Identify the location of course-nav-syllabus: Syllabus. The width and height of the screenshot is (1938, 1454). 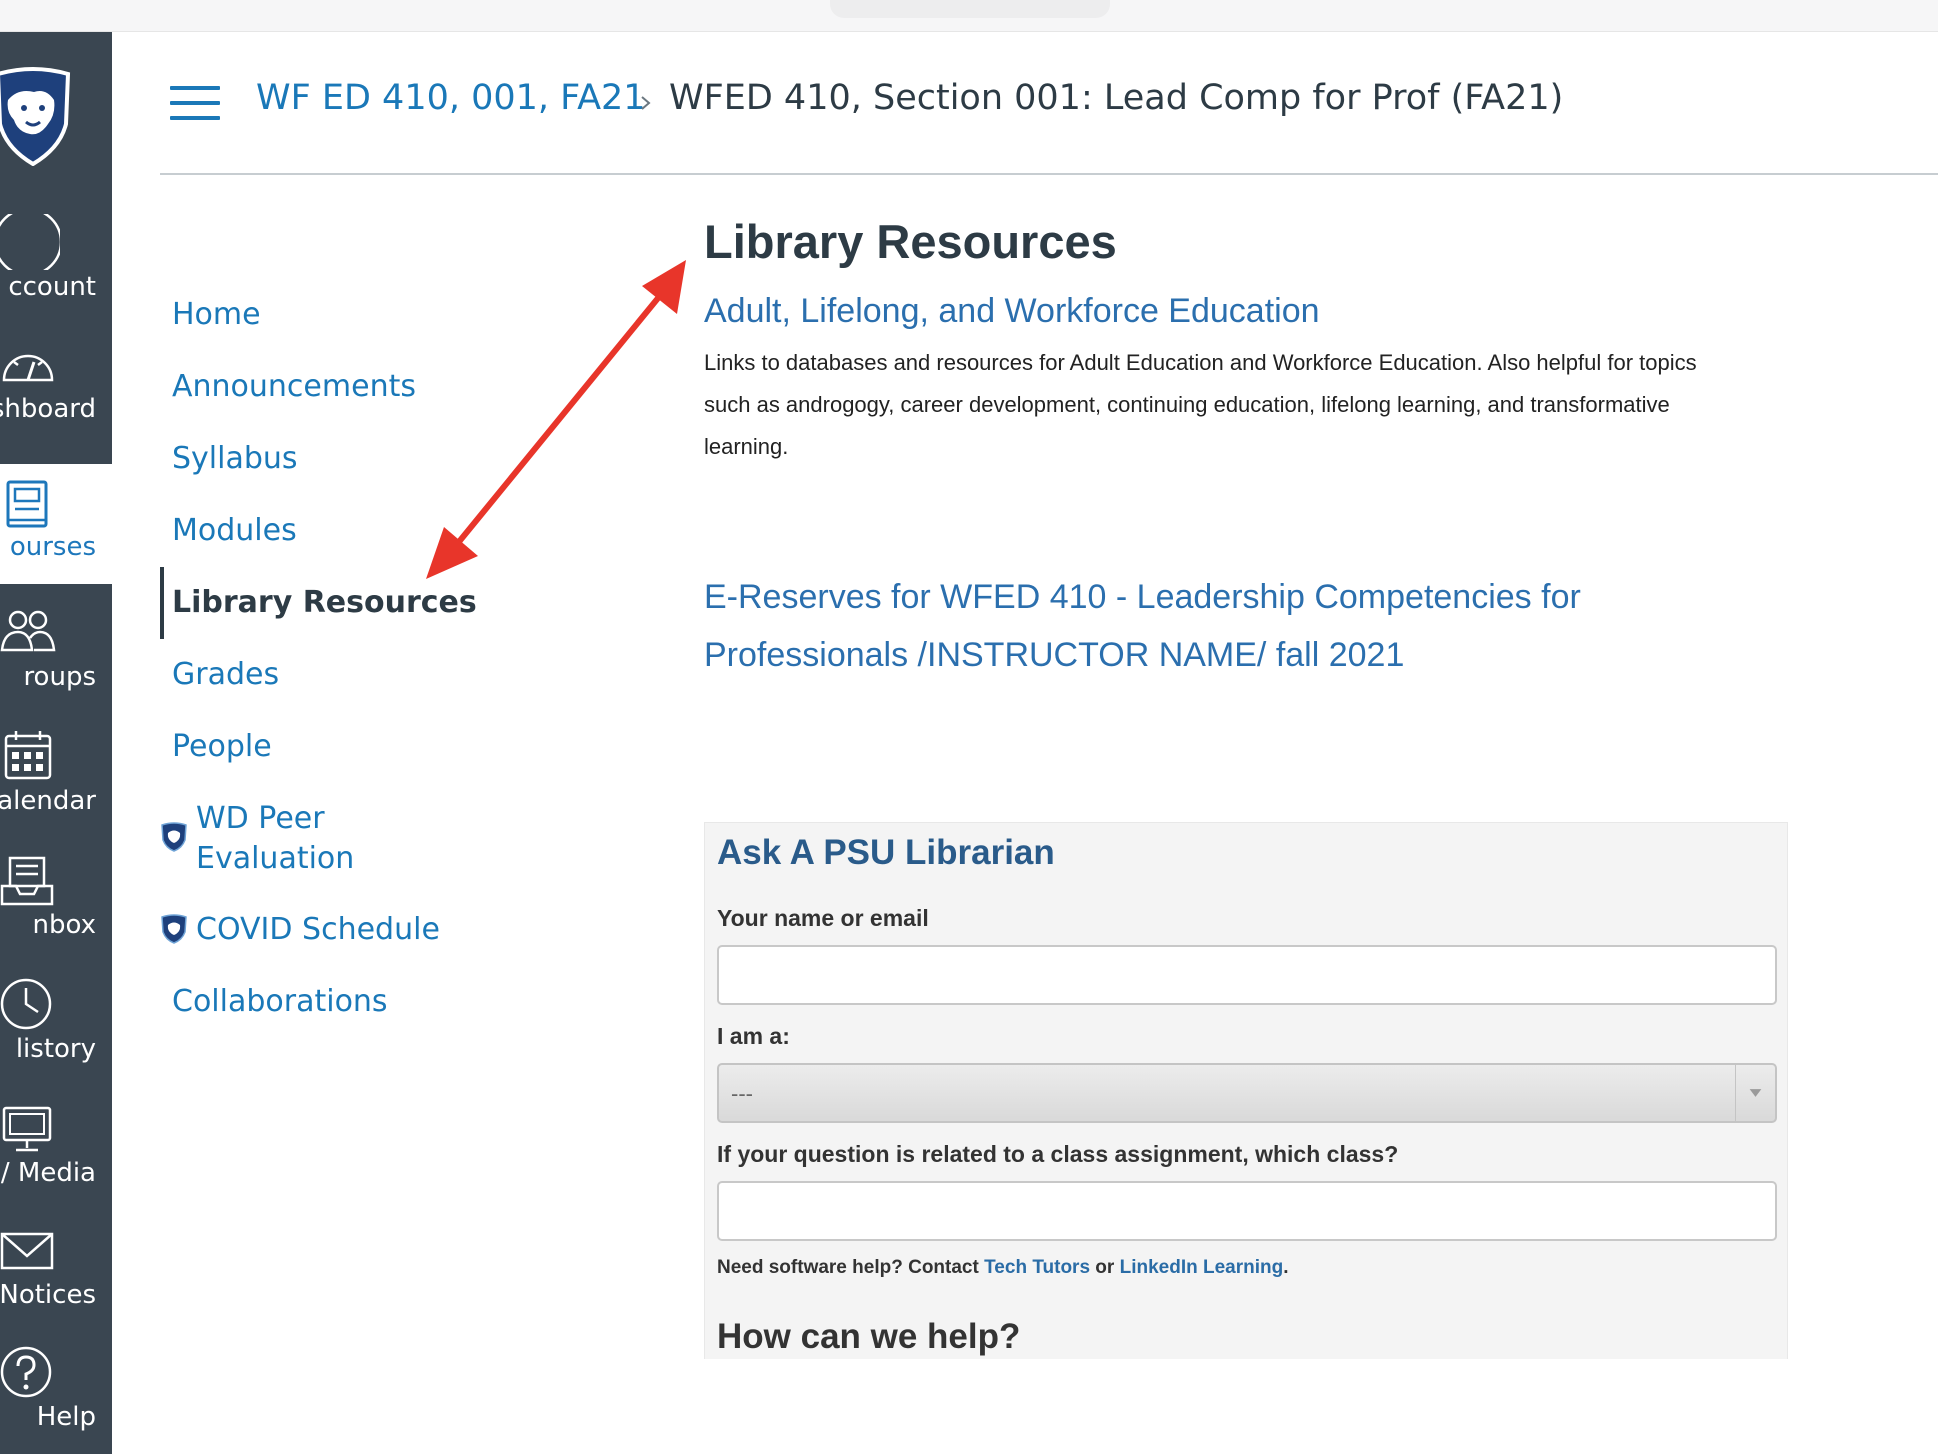
(235, 458).